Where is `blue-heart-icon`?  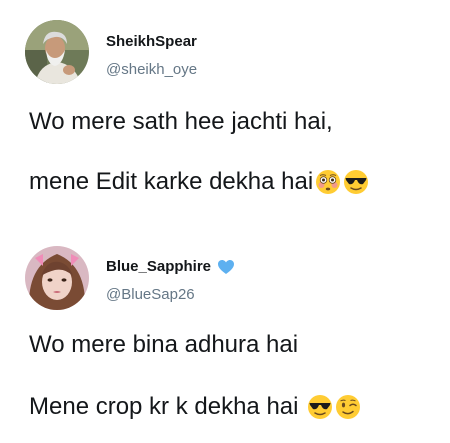 blue-heart-icon is located at coordinates (226, 267).